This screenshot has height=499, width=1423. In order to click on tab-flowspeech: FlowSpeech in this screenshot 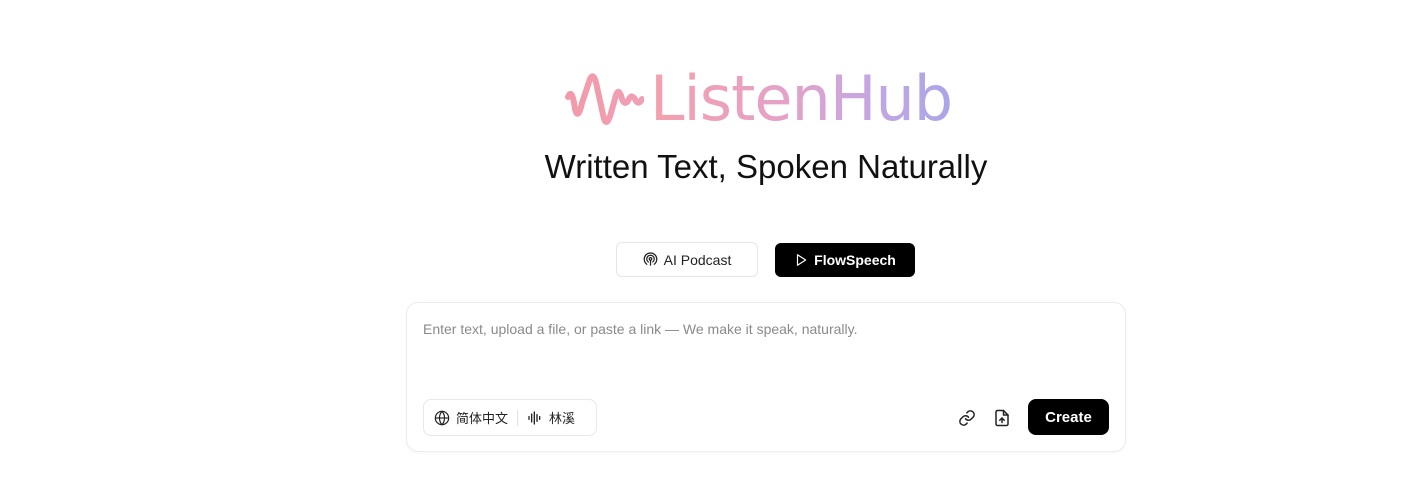, I will do `click(845, 260)`.